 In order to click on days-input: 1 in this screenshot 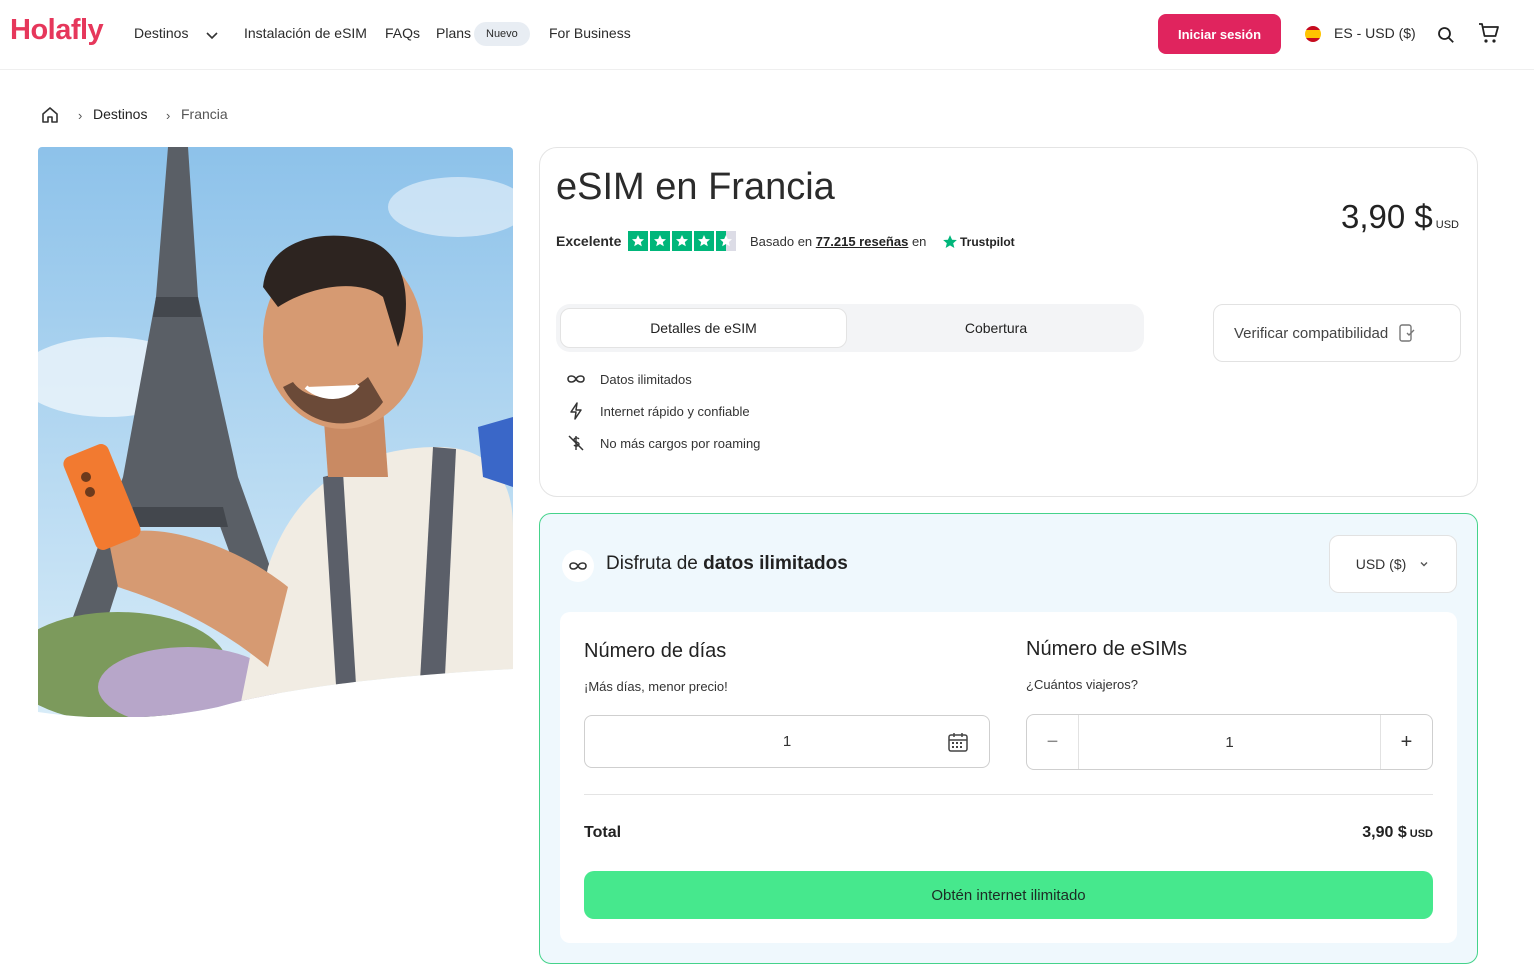, I will do `click(787, 741)`.